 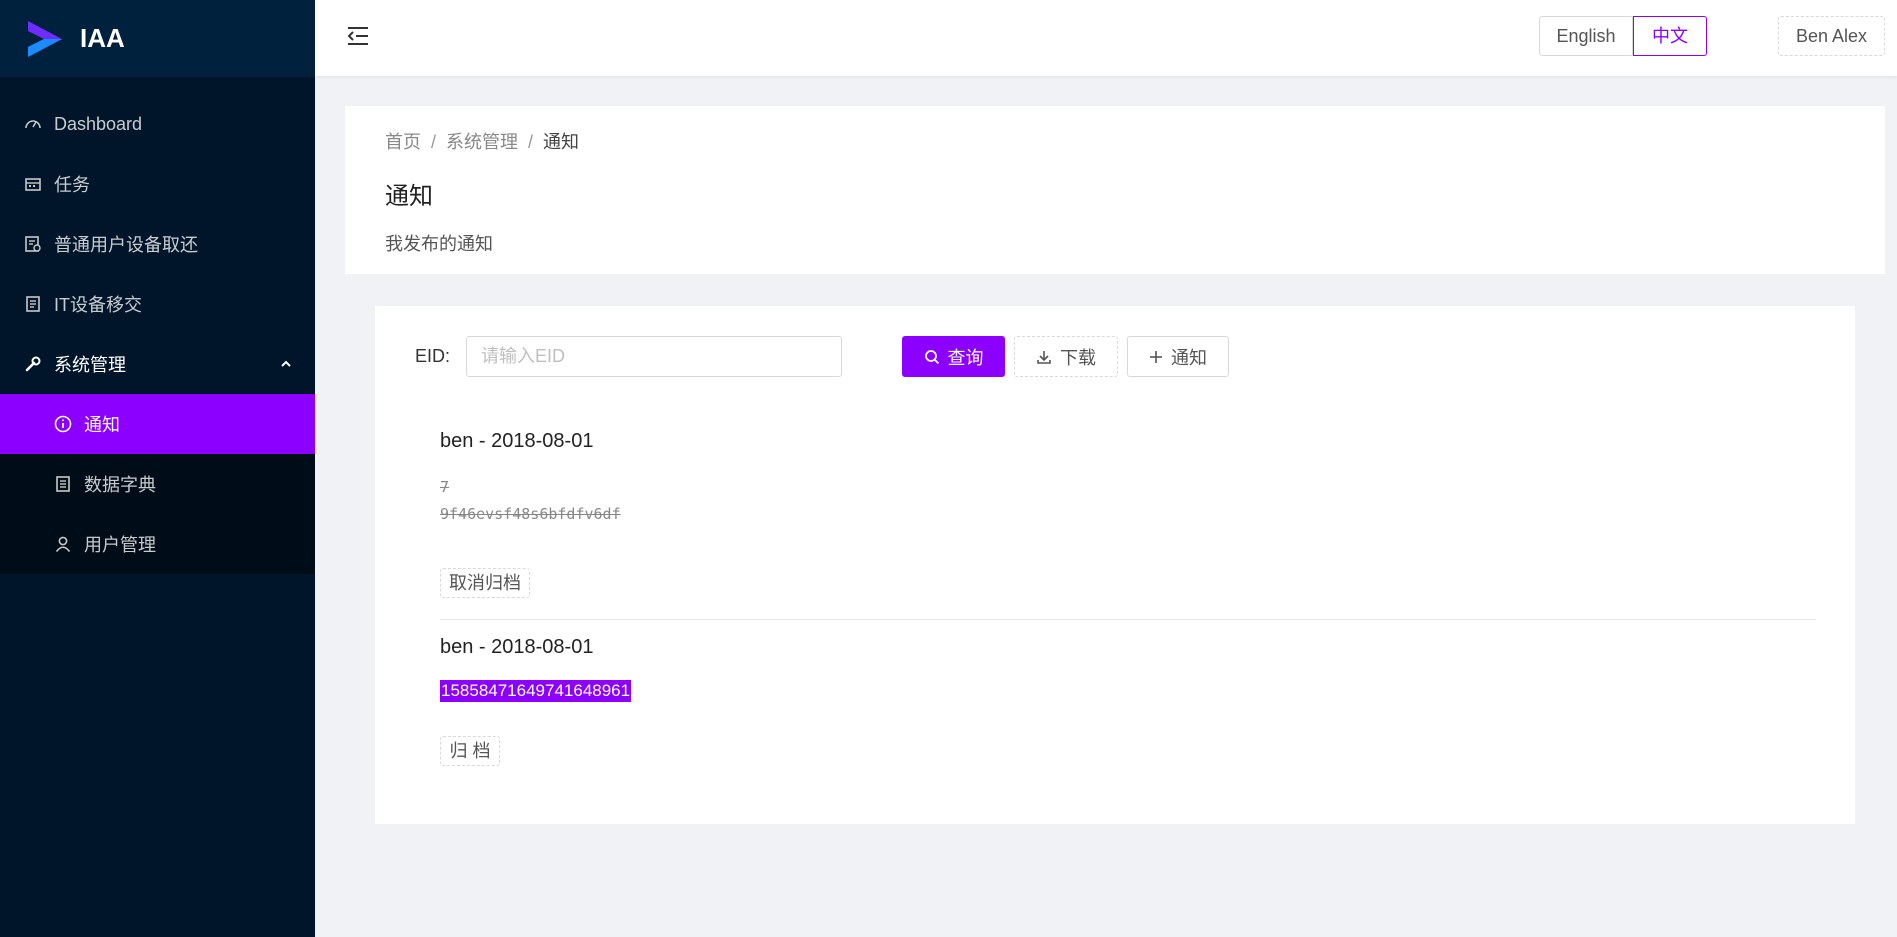 What do you see at coordinates (126, 245) in the screenshot?
I see `sidebar-item-label: 普通用户设备取还` at bounding box center [126, 245].